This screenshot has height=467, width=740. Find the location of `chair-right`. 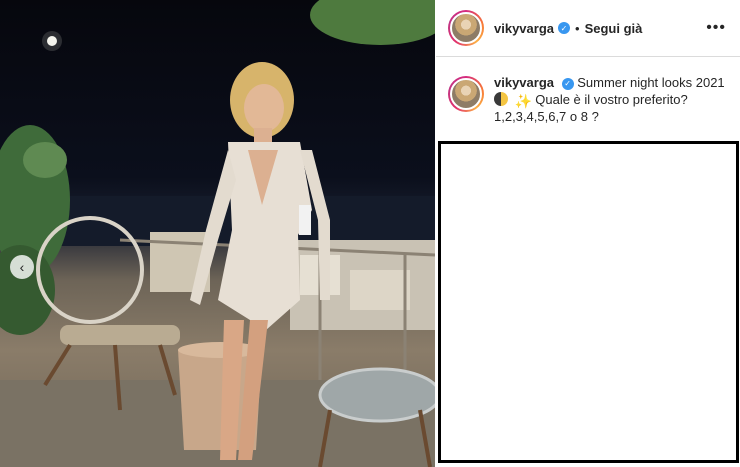

chair-right is located at coordinates (376, 395).